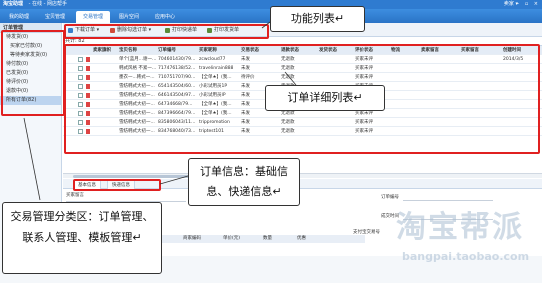  Describe the element at coordinates (244, 182) in the screenshot. I see `callout-order-info: 订单信息：基础信息、快递信息↵` at that location.